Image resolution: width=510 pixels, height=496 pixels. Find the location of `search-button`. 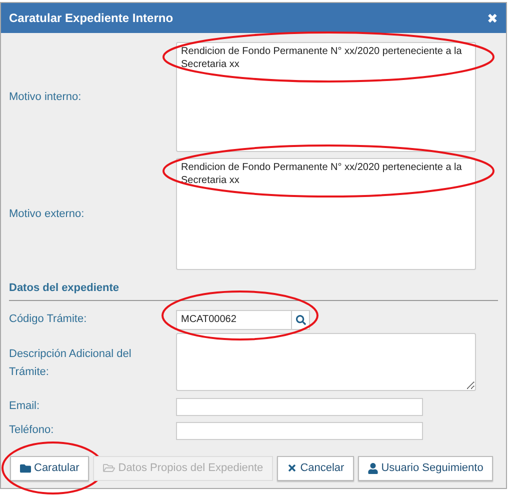

search-button is located at coordinates (301, 320).